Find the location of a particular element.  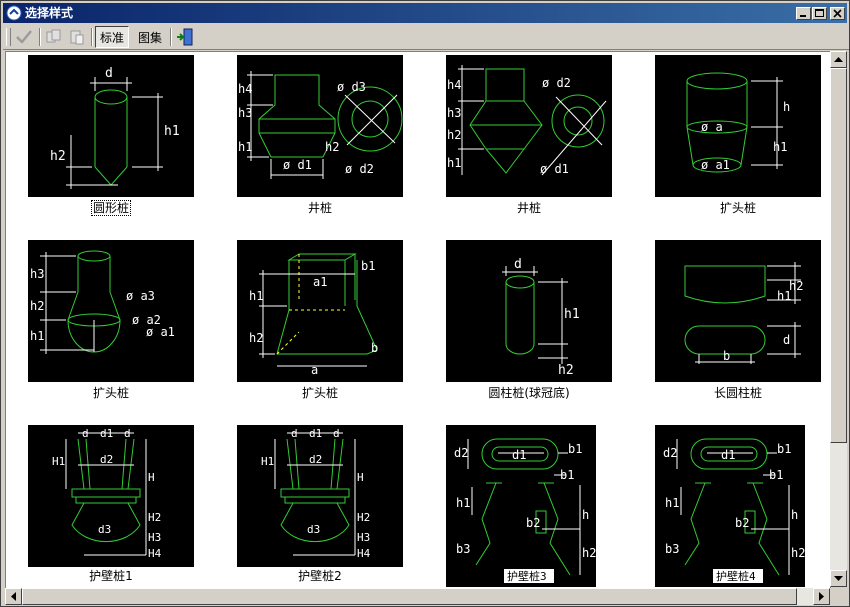

pile-thumbnail: h2 h1 d b is located at coordinates (738, 311).